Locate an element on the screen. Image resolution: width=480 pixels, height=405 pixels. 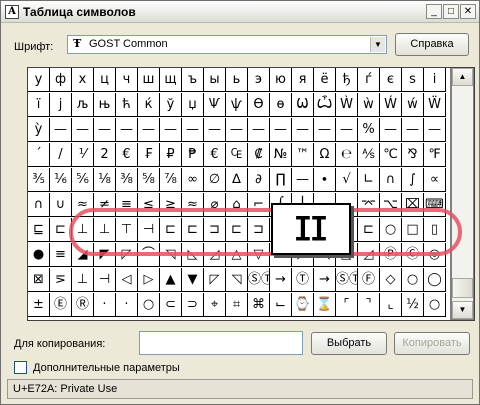
char-cell: ⅋ is located at coordinates (413, 155).